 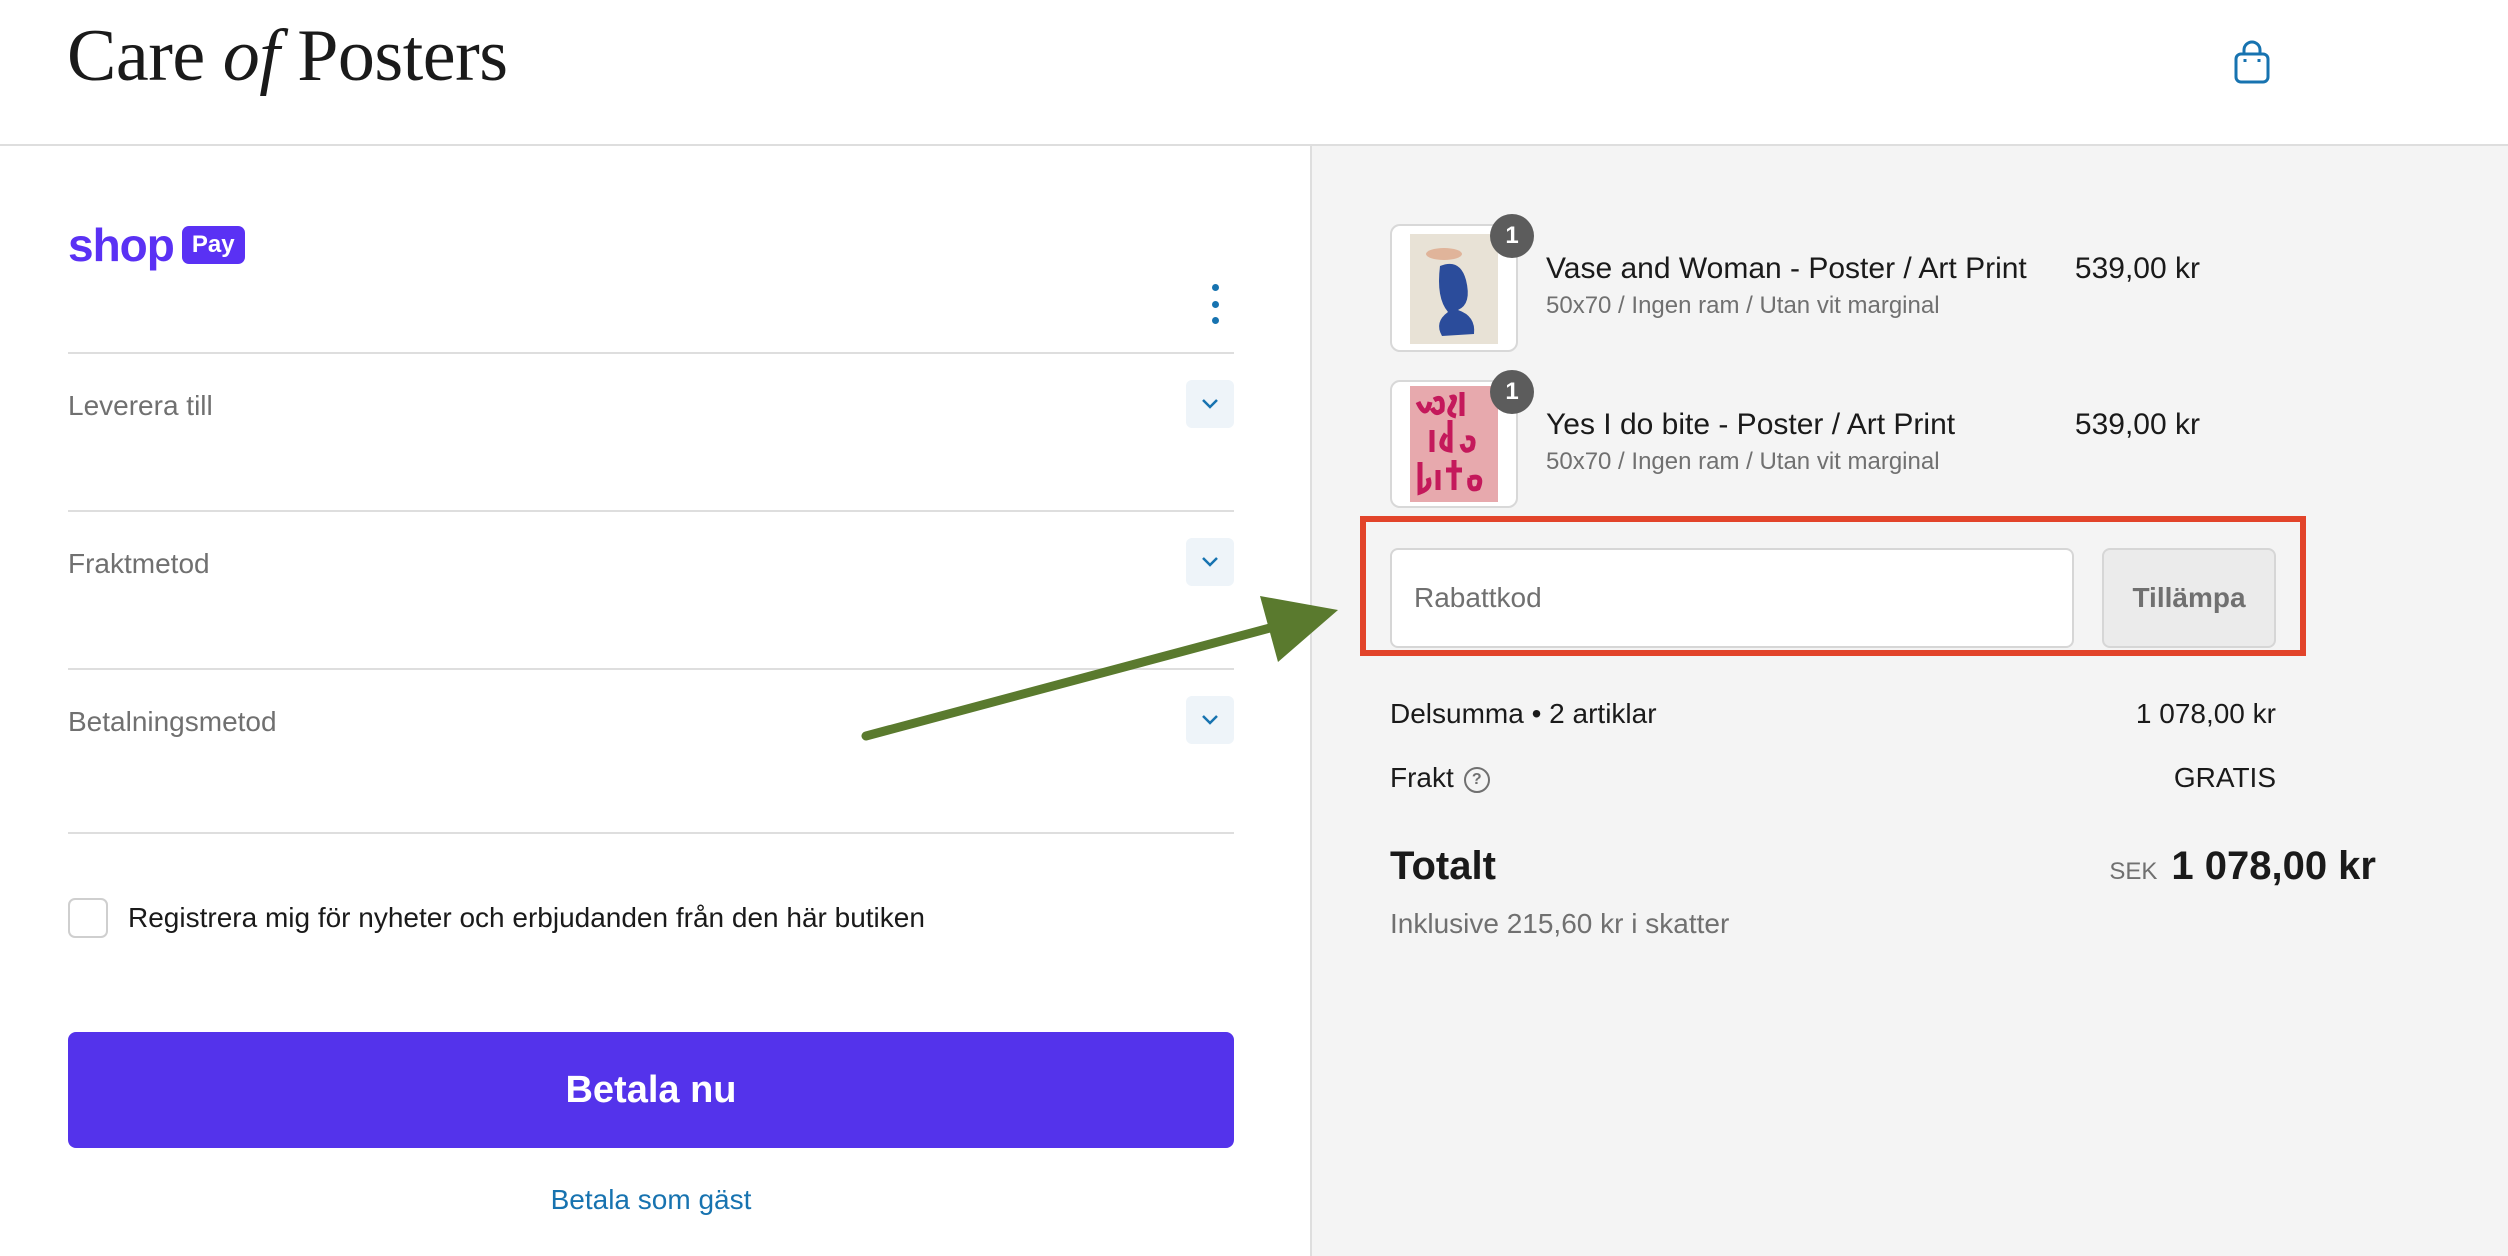 What do you see at coordinates (1099, 668) in the screenshot?
I see `annotation-arrow-icon` at bounding box center [1099, 668].